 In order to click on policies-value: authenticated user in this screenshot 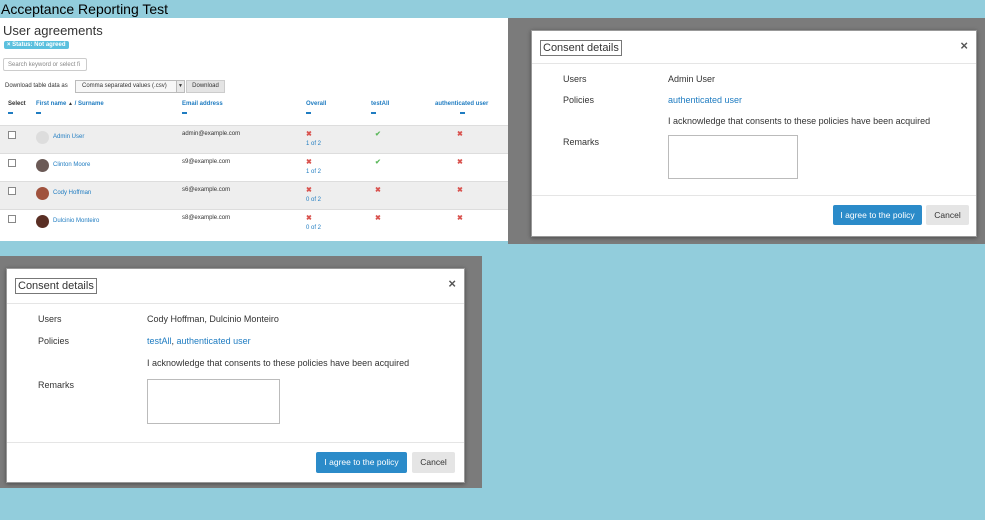, I will do `click(705, 100)`.